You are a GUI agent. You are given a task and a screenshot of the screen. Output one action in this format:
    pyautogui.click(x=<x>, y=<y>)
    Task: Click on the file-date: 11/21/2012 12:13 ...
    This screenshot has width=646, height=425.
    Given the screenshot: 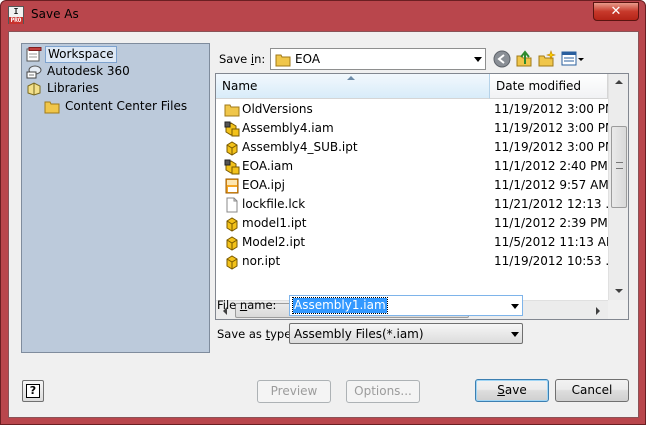 What is the action you would take?
    pyautogui.click(x=555, y=204)
    